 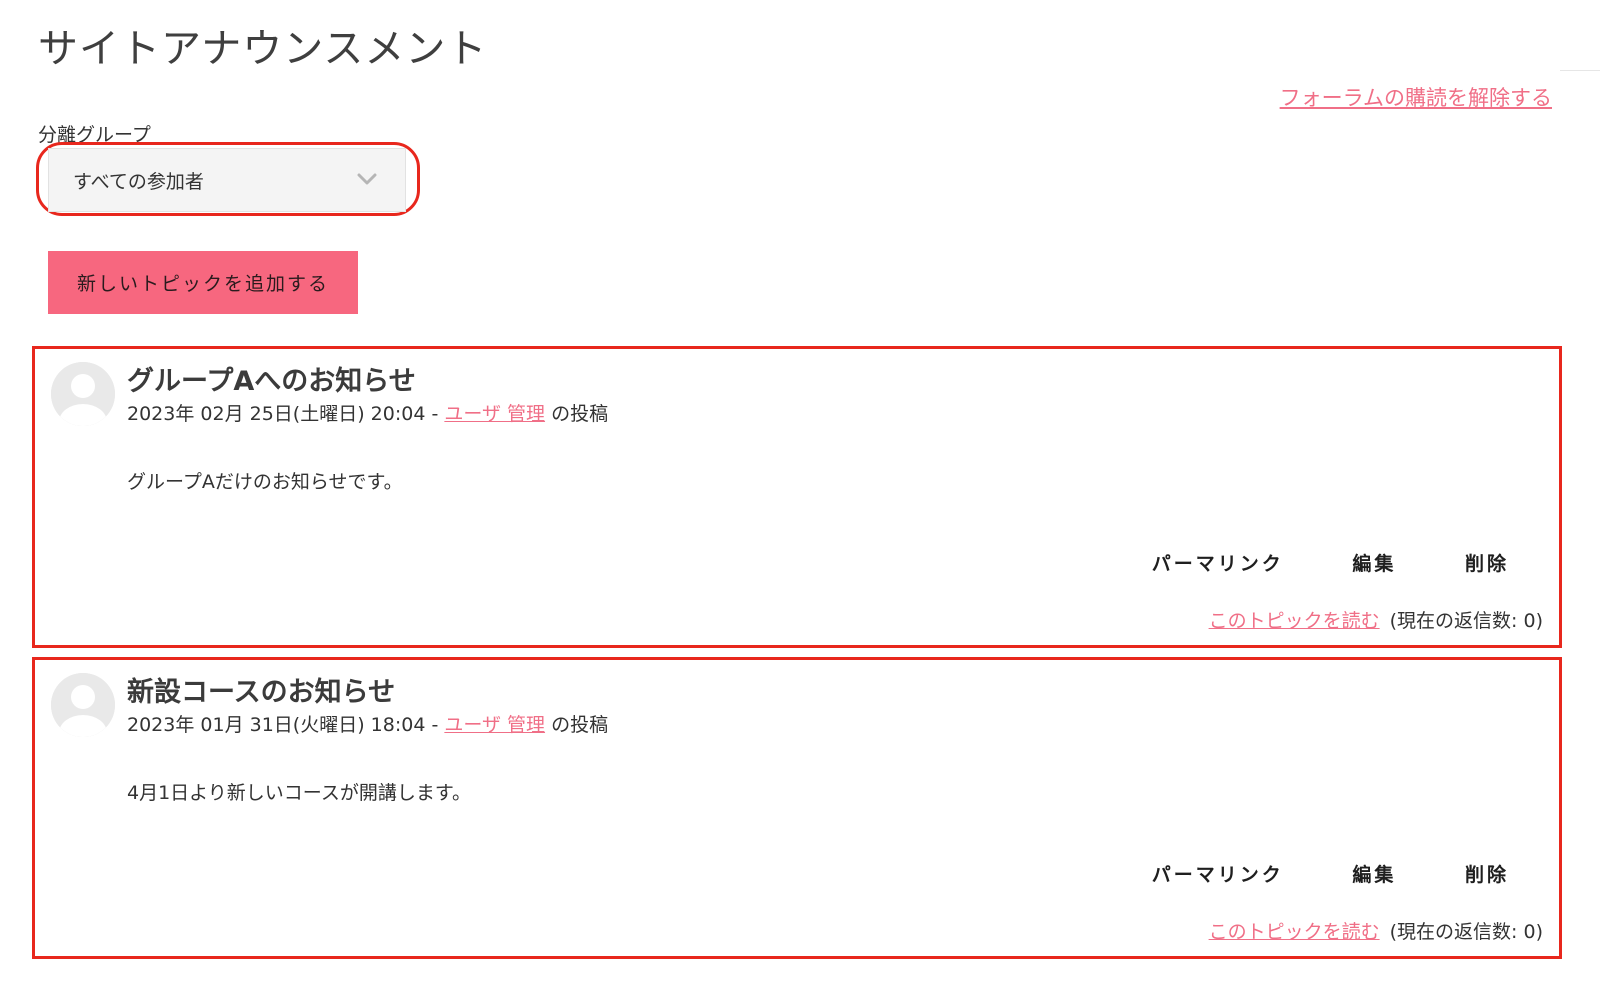 I want to click on post-body: 4月1日より新しいコースが開講します。, so click(x=299, y=793).